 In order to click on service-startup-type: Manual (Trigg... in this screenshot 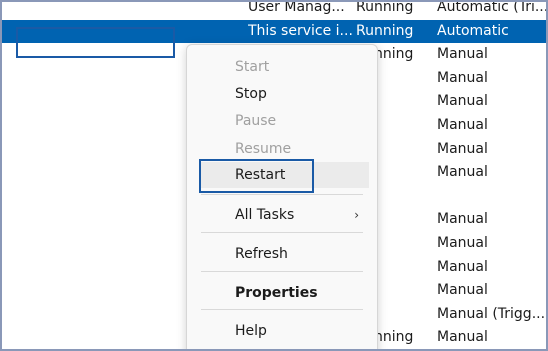, I will do `click(491, 313)`.